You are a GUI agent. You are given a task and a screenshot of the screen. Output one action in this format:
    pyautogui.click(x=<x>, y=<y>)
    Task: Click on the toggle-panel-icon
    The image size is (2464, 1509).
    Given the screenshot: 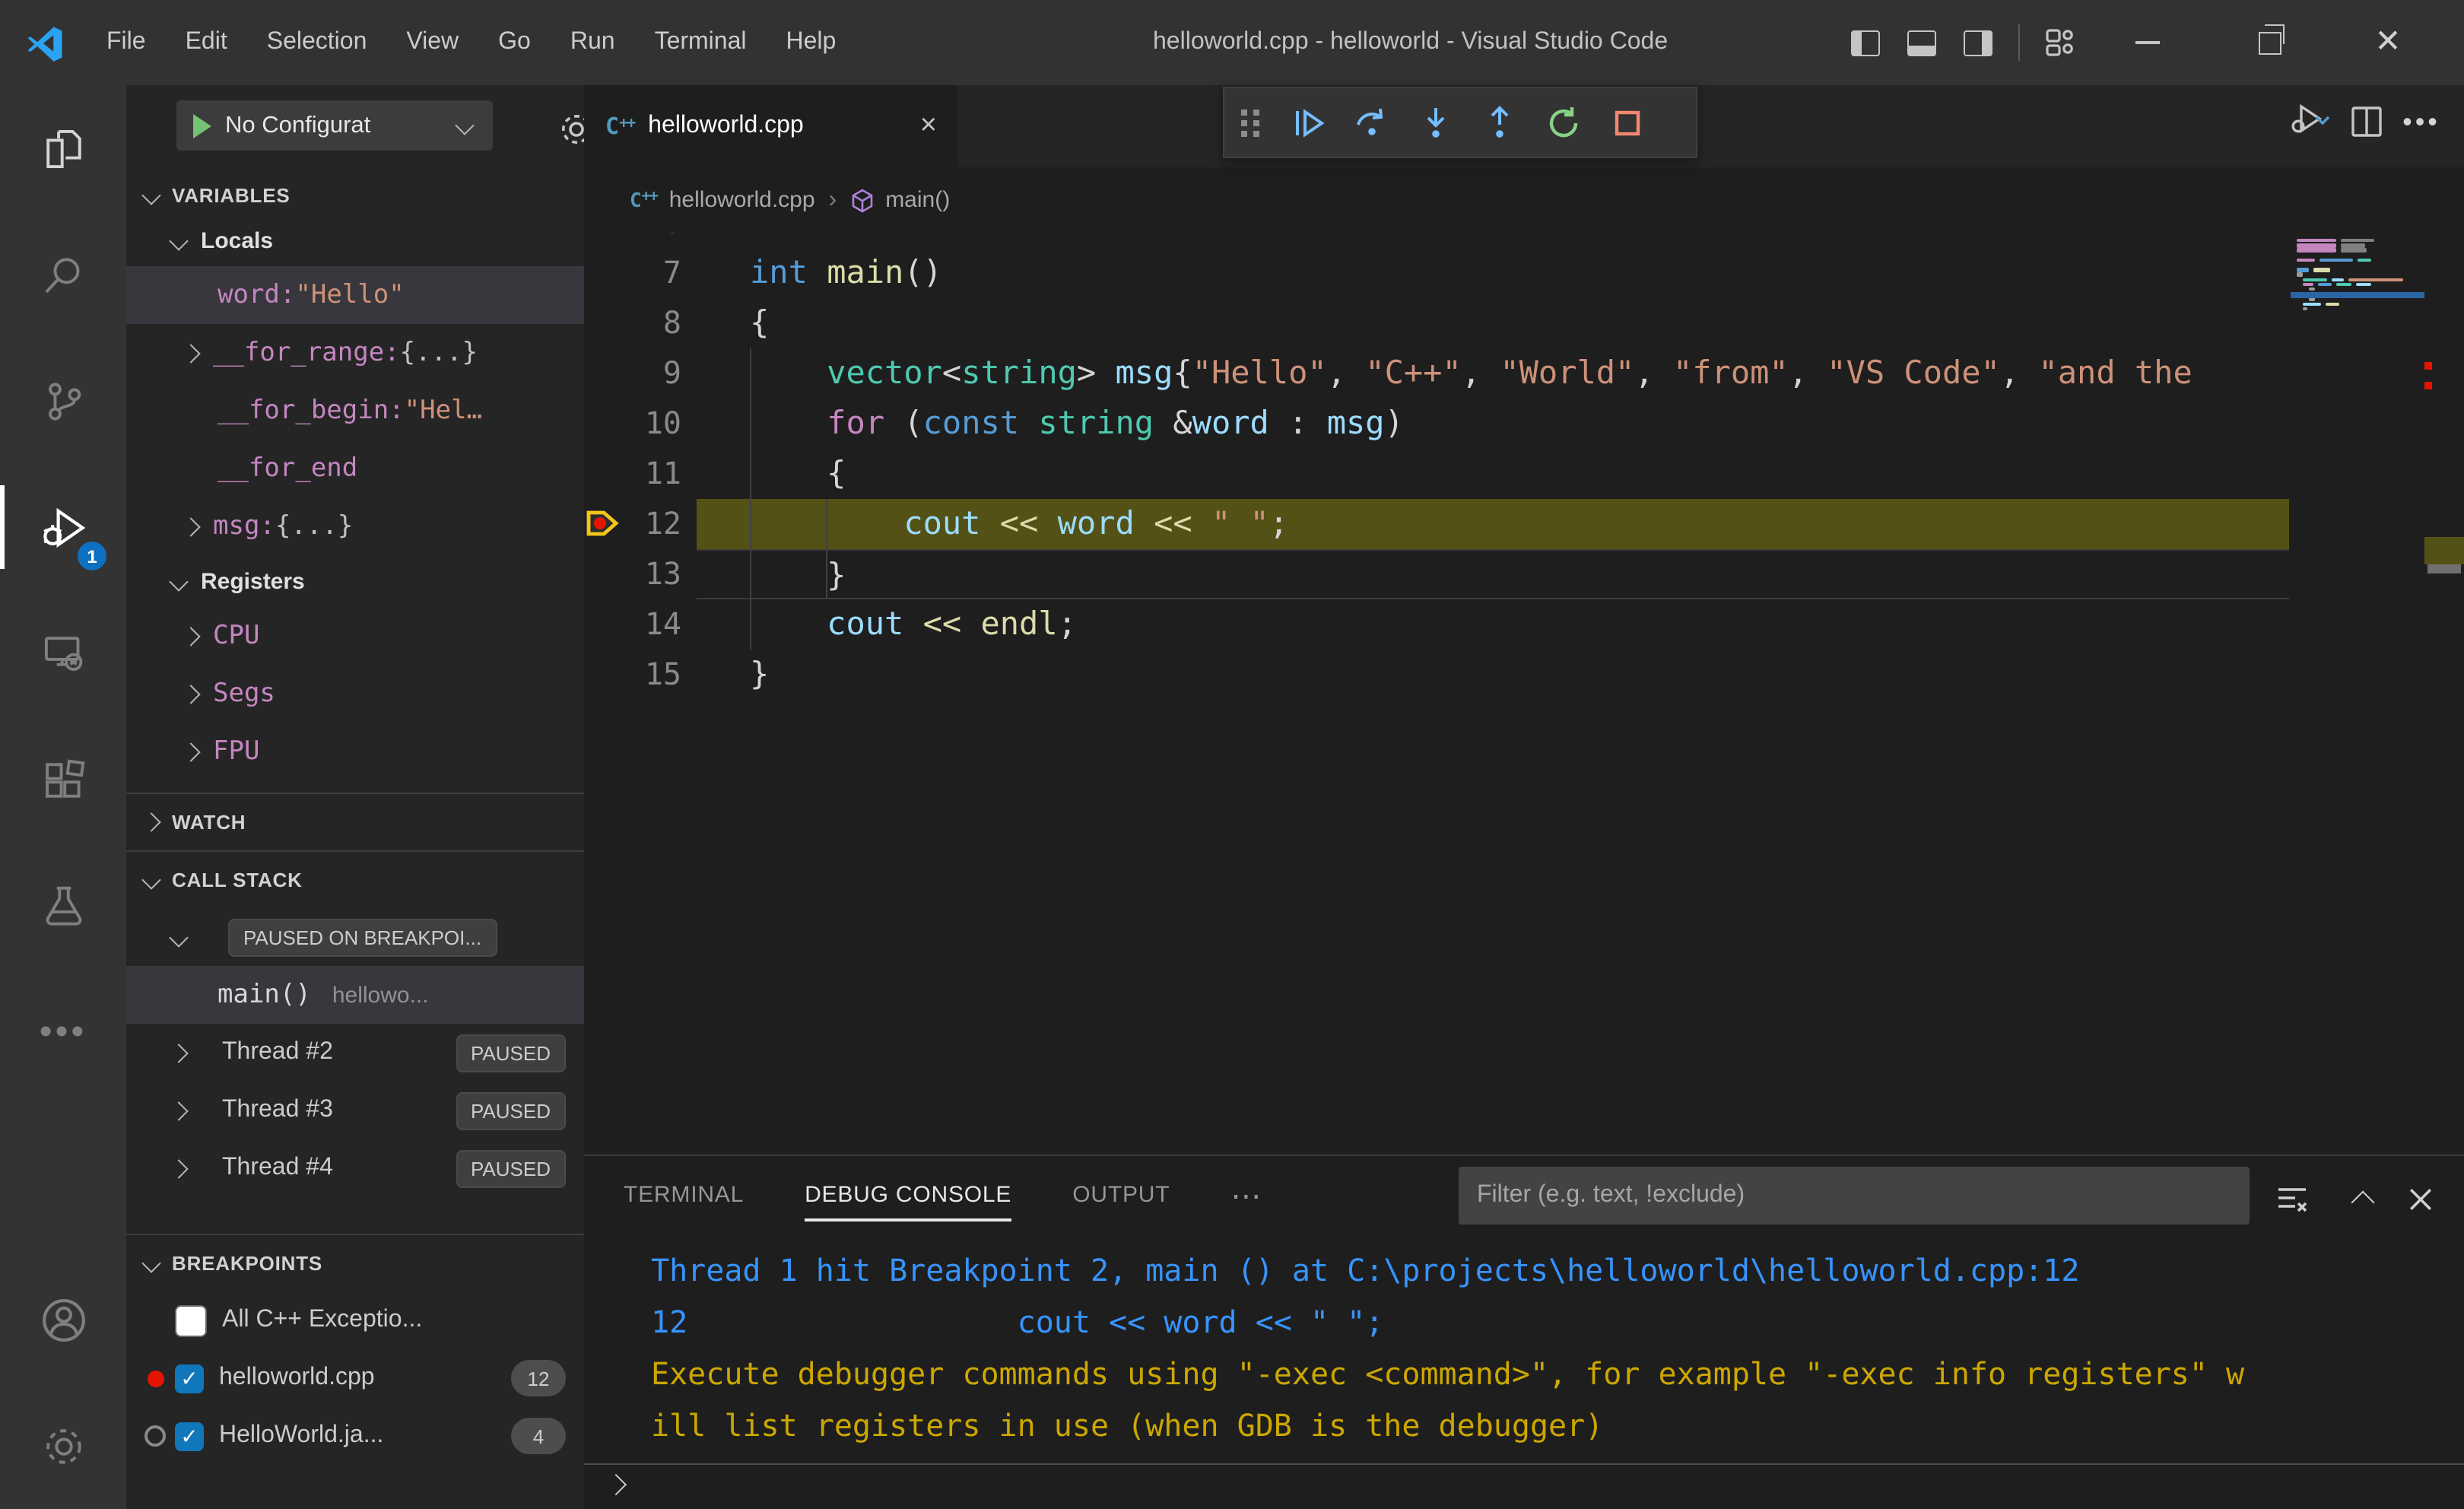 What is the action you would take?
    pyautogui.click(x=1921, y=42)
    